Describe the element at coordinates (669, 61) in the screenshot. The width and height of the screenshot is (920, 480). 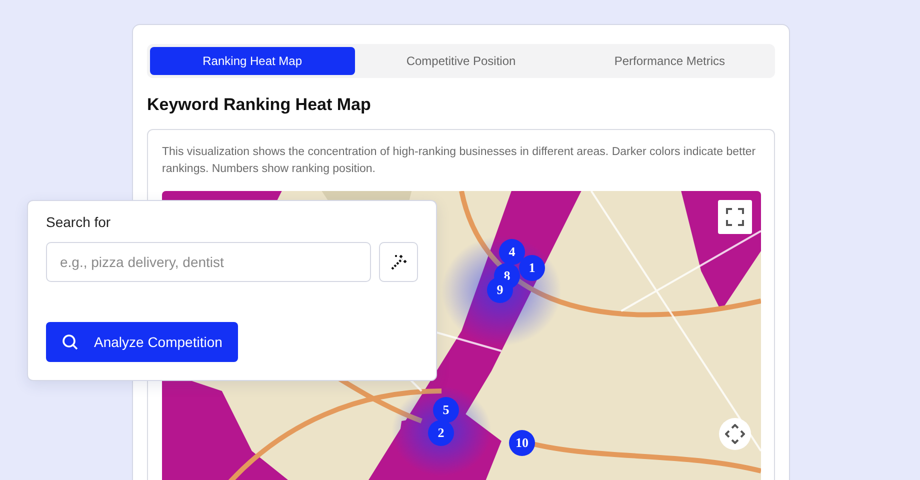
I see `tab: Performance Metrics` at that location.